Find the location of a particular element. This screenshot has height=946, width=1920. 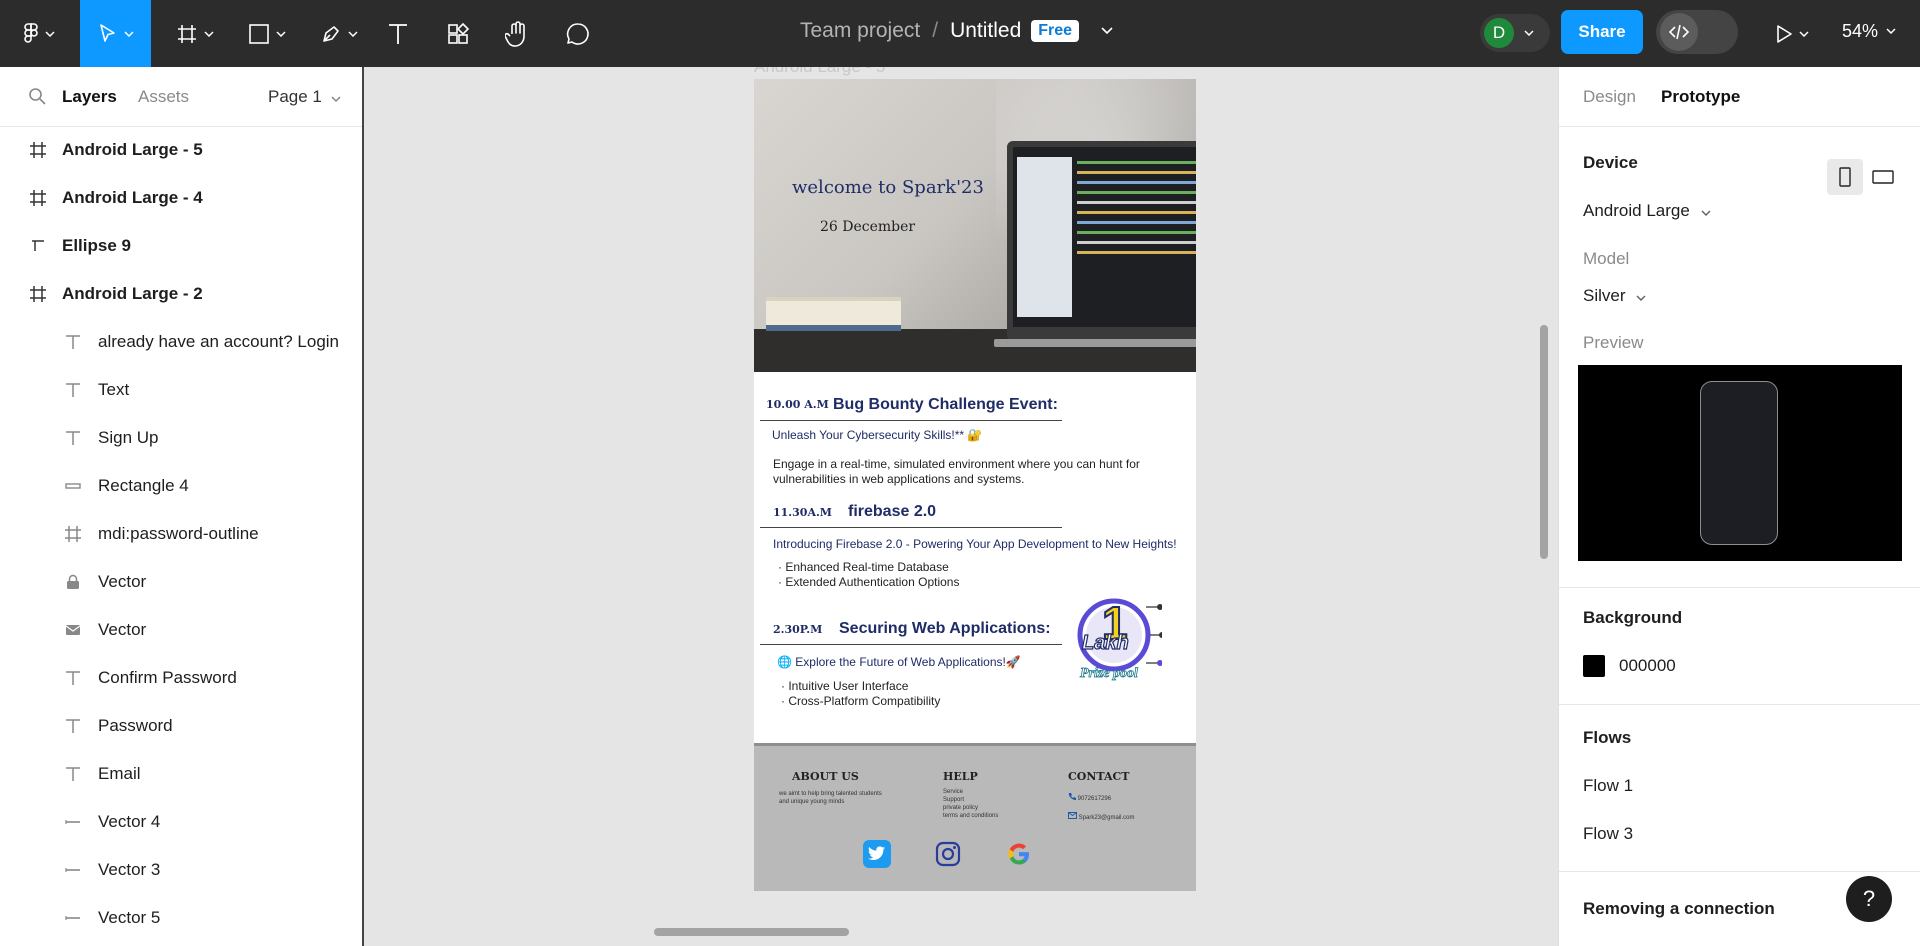

left-panel-tabs: Layers Assets Page 1 is located at coordinates (181, 97).